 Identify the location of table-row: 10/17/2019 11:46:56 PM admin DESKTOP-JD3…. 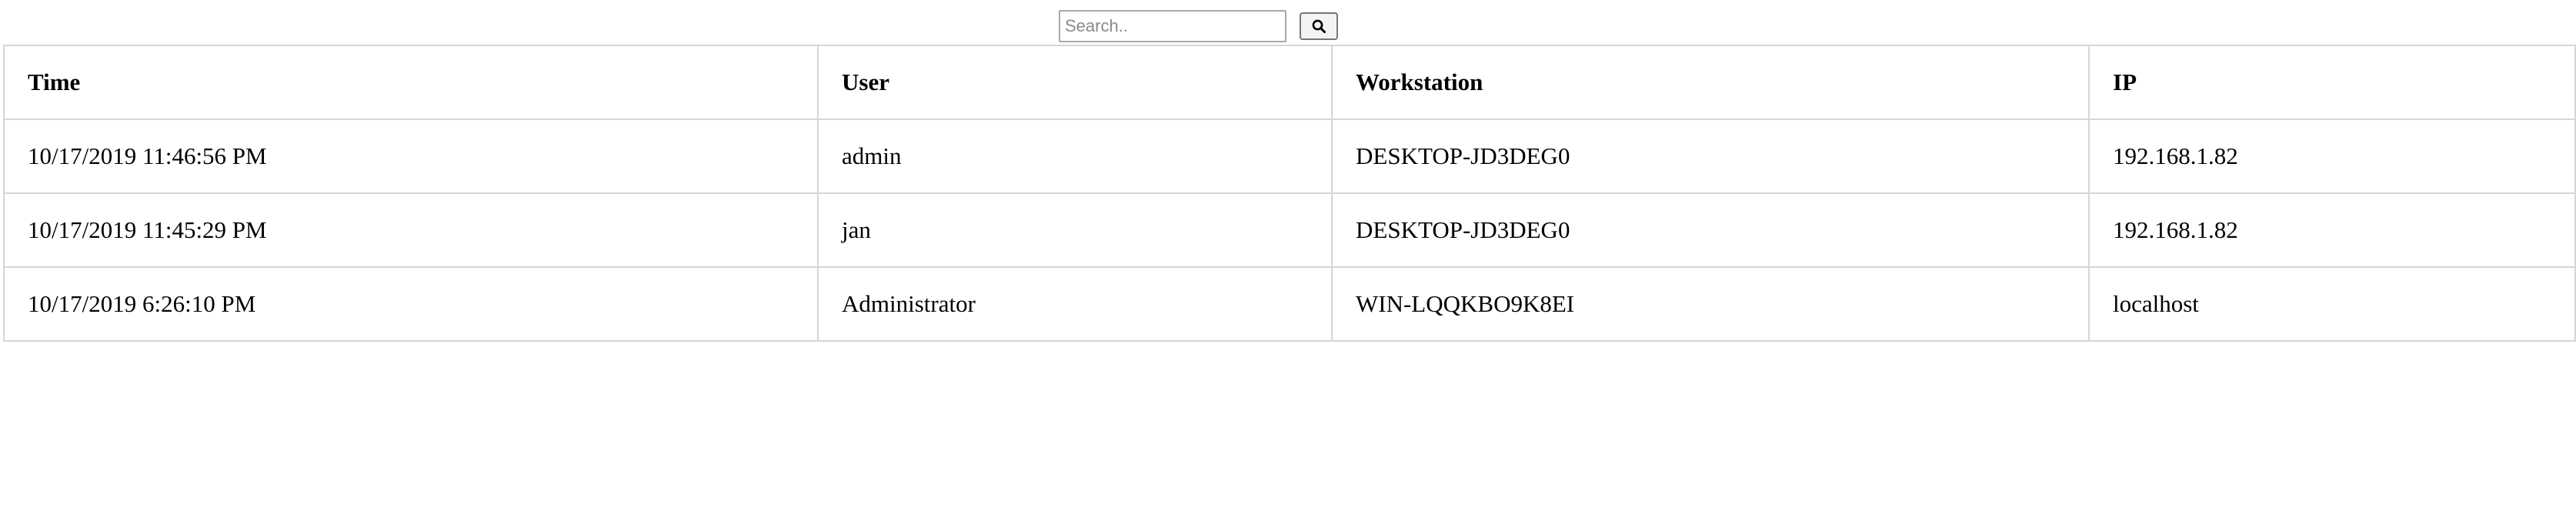
(1290, 156).